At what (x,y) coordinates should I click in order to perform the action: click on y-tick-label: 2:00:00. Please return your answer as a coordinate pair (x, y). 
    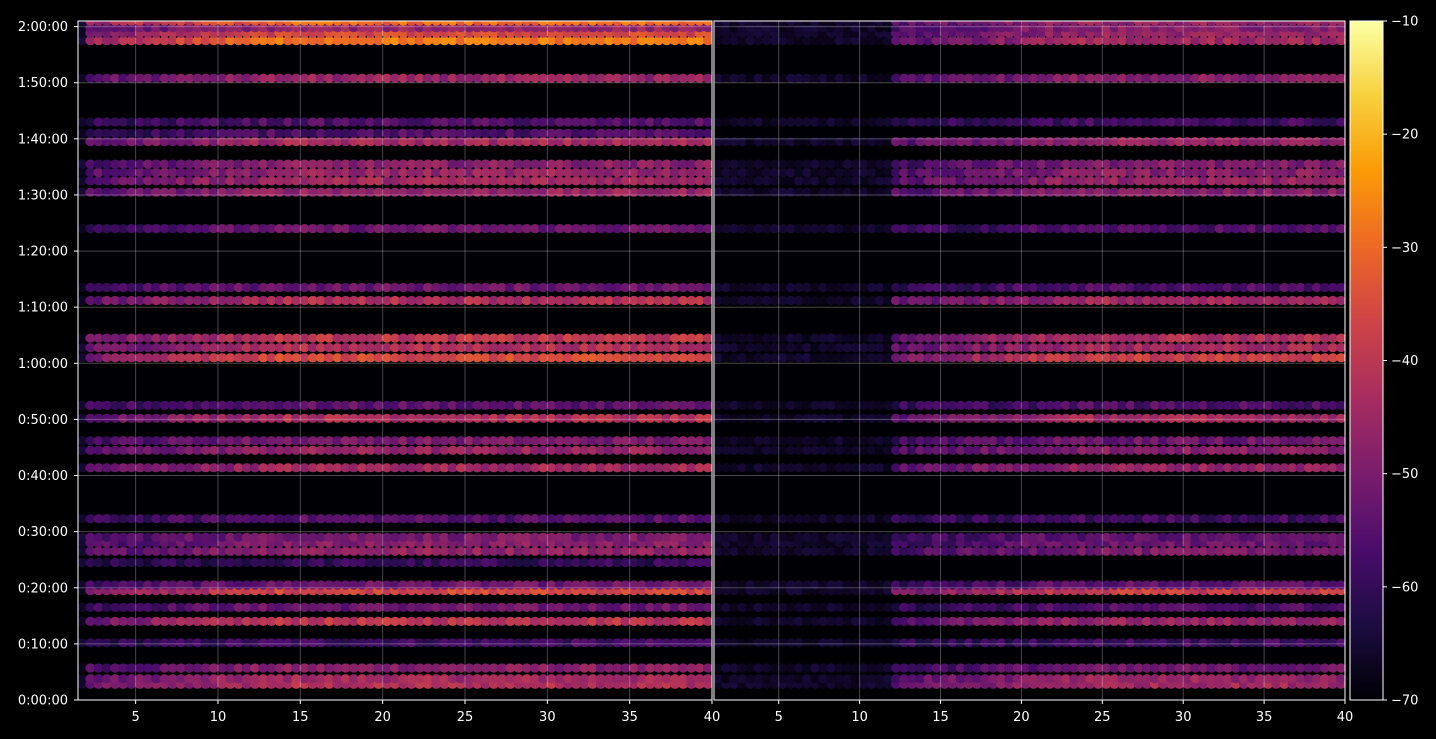
    Looking at the image, I should click on (43, 27).